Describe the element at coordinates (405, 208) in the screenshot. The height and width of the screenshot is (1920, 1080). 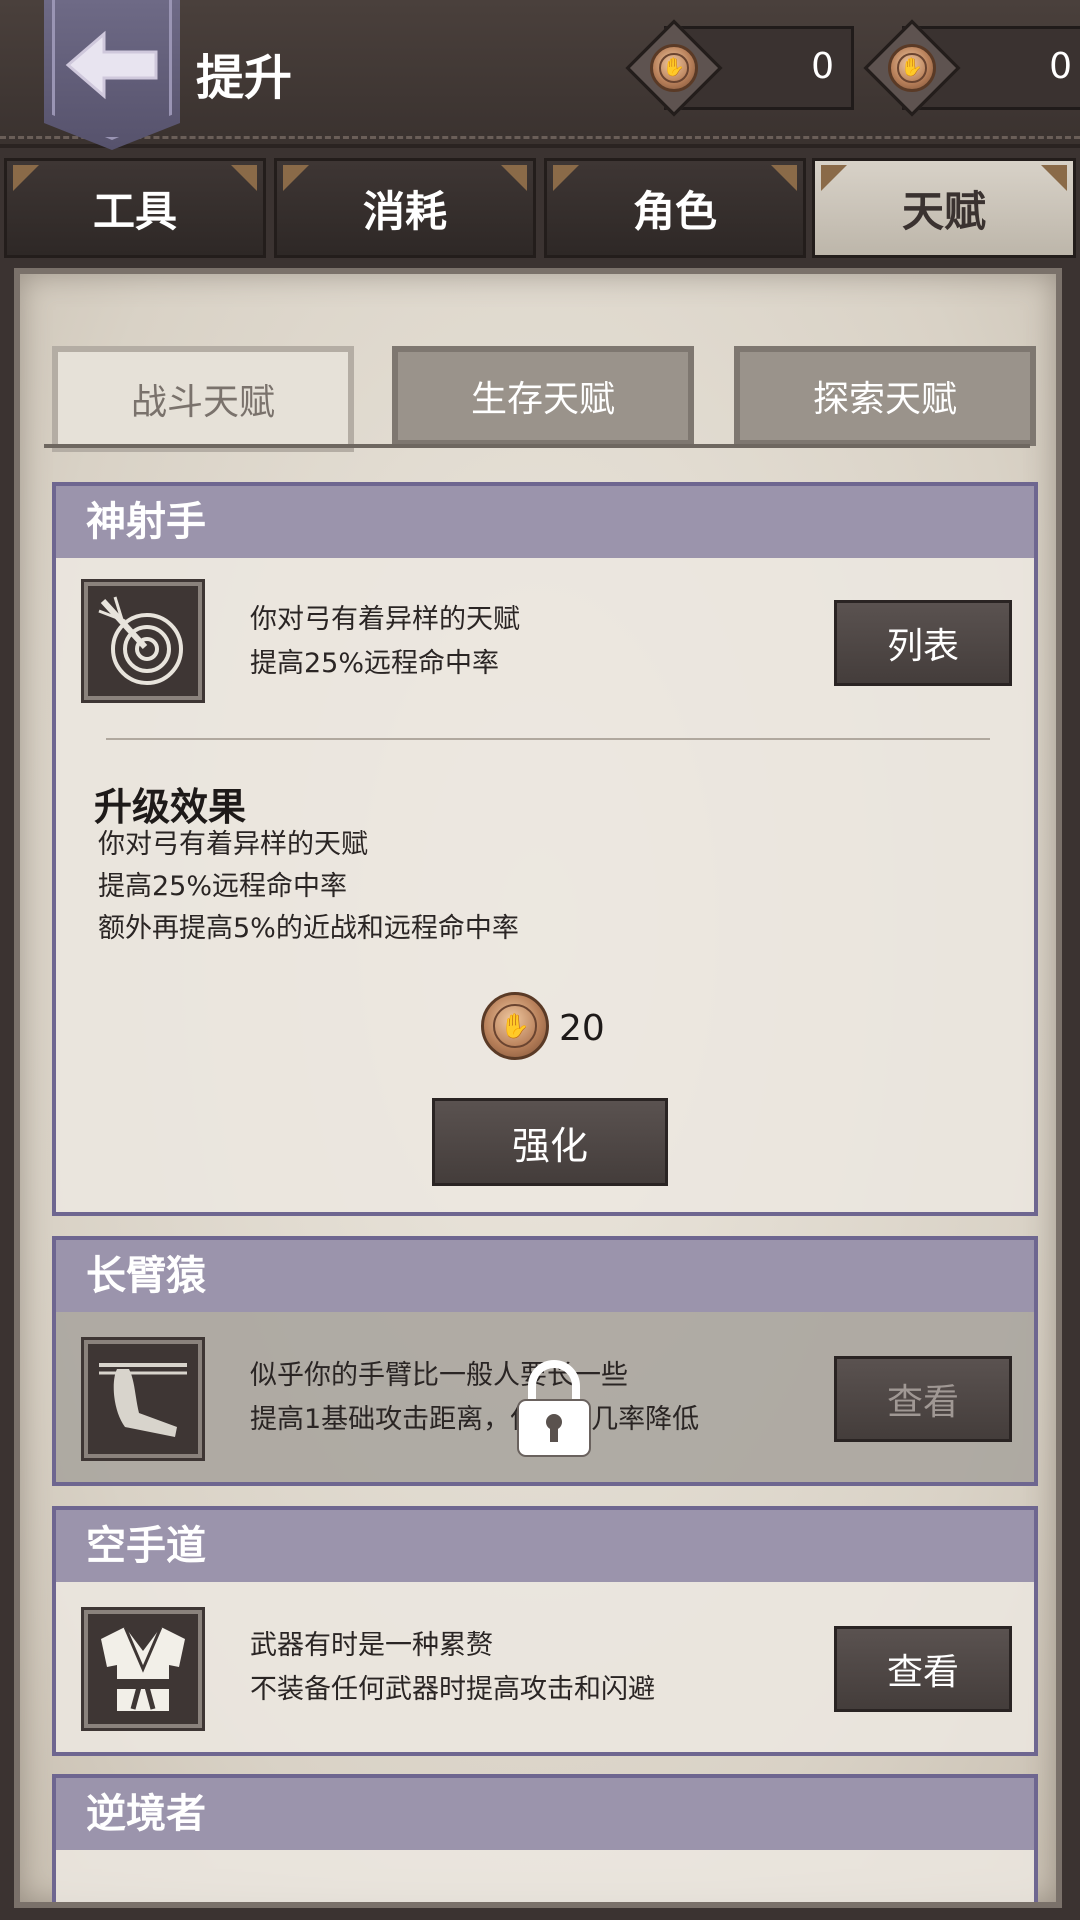
I see `tab-consumables: 消耗` at that location.